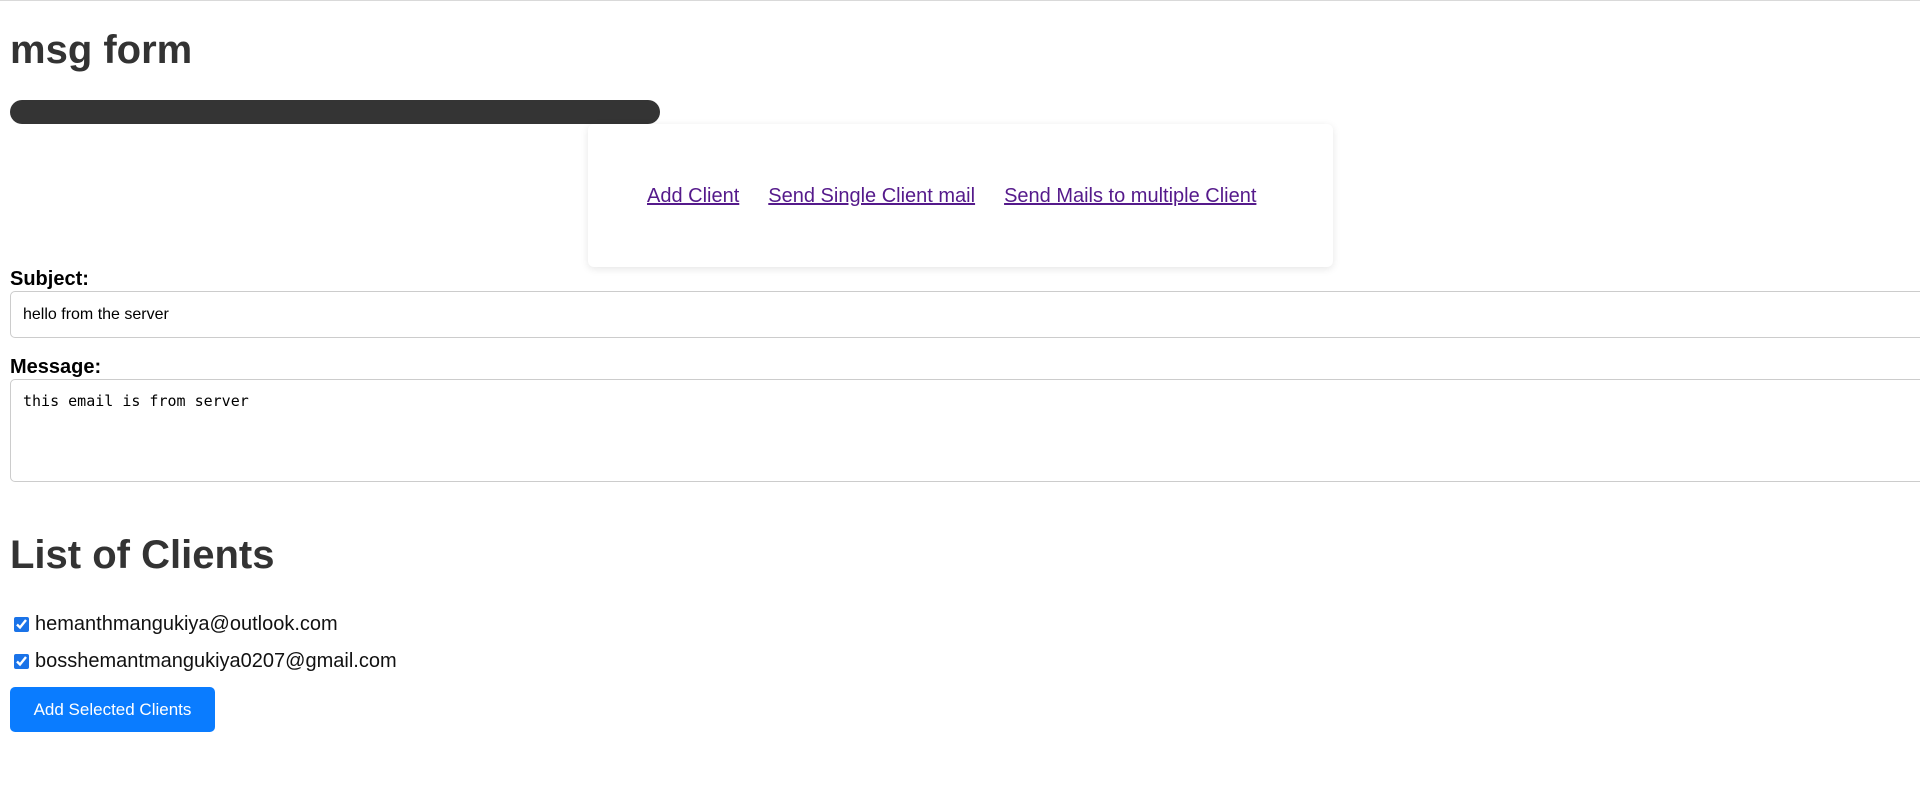 The width and height of the screenshot is (1920, 797). What do you see at coordinates (335, 112) in the screenshot?
I see `header-bar` at bounding box center [335, 112].